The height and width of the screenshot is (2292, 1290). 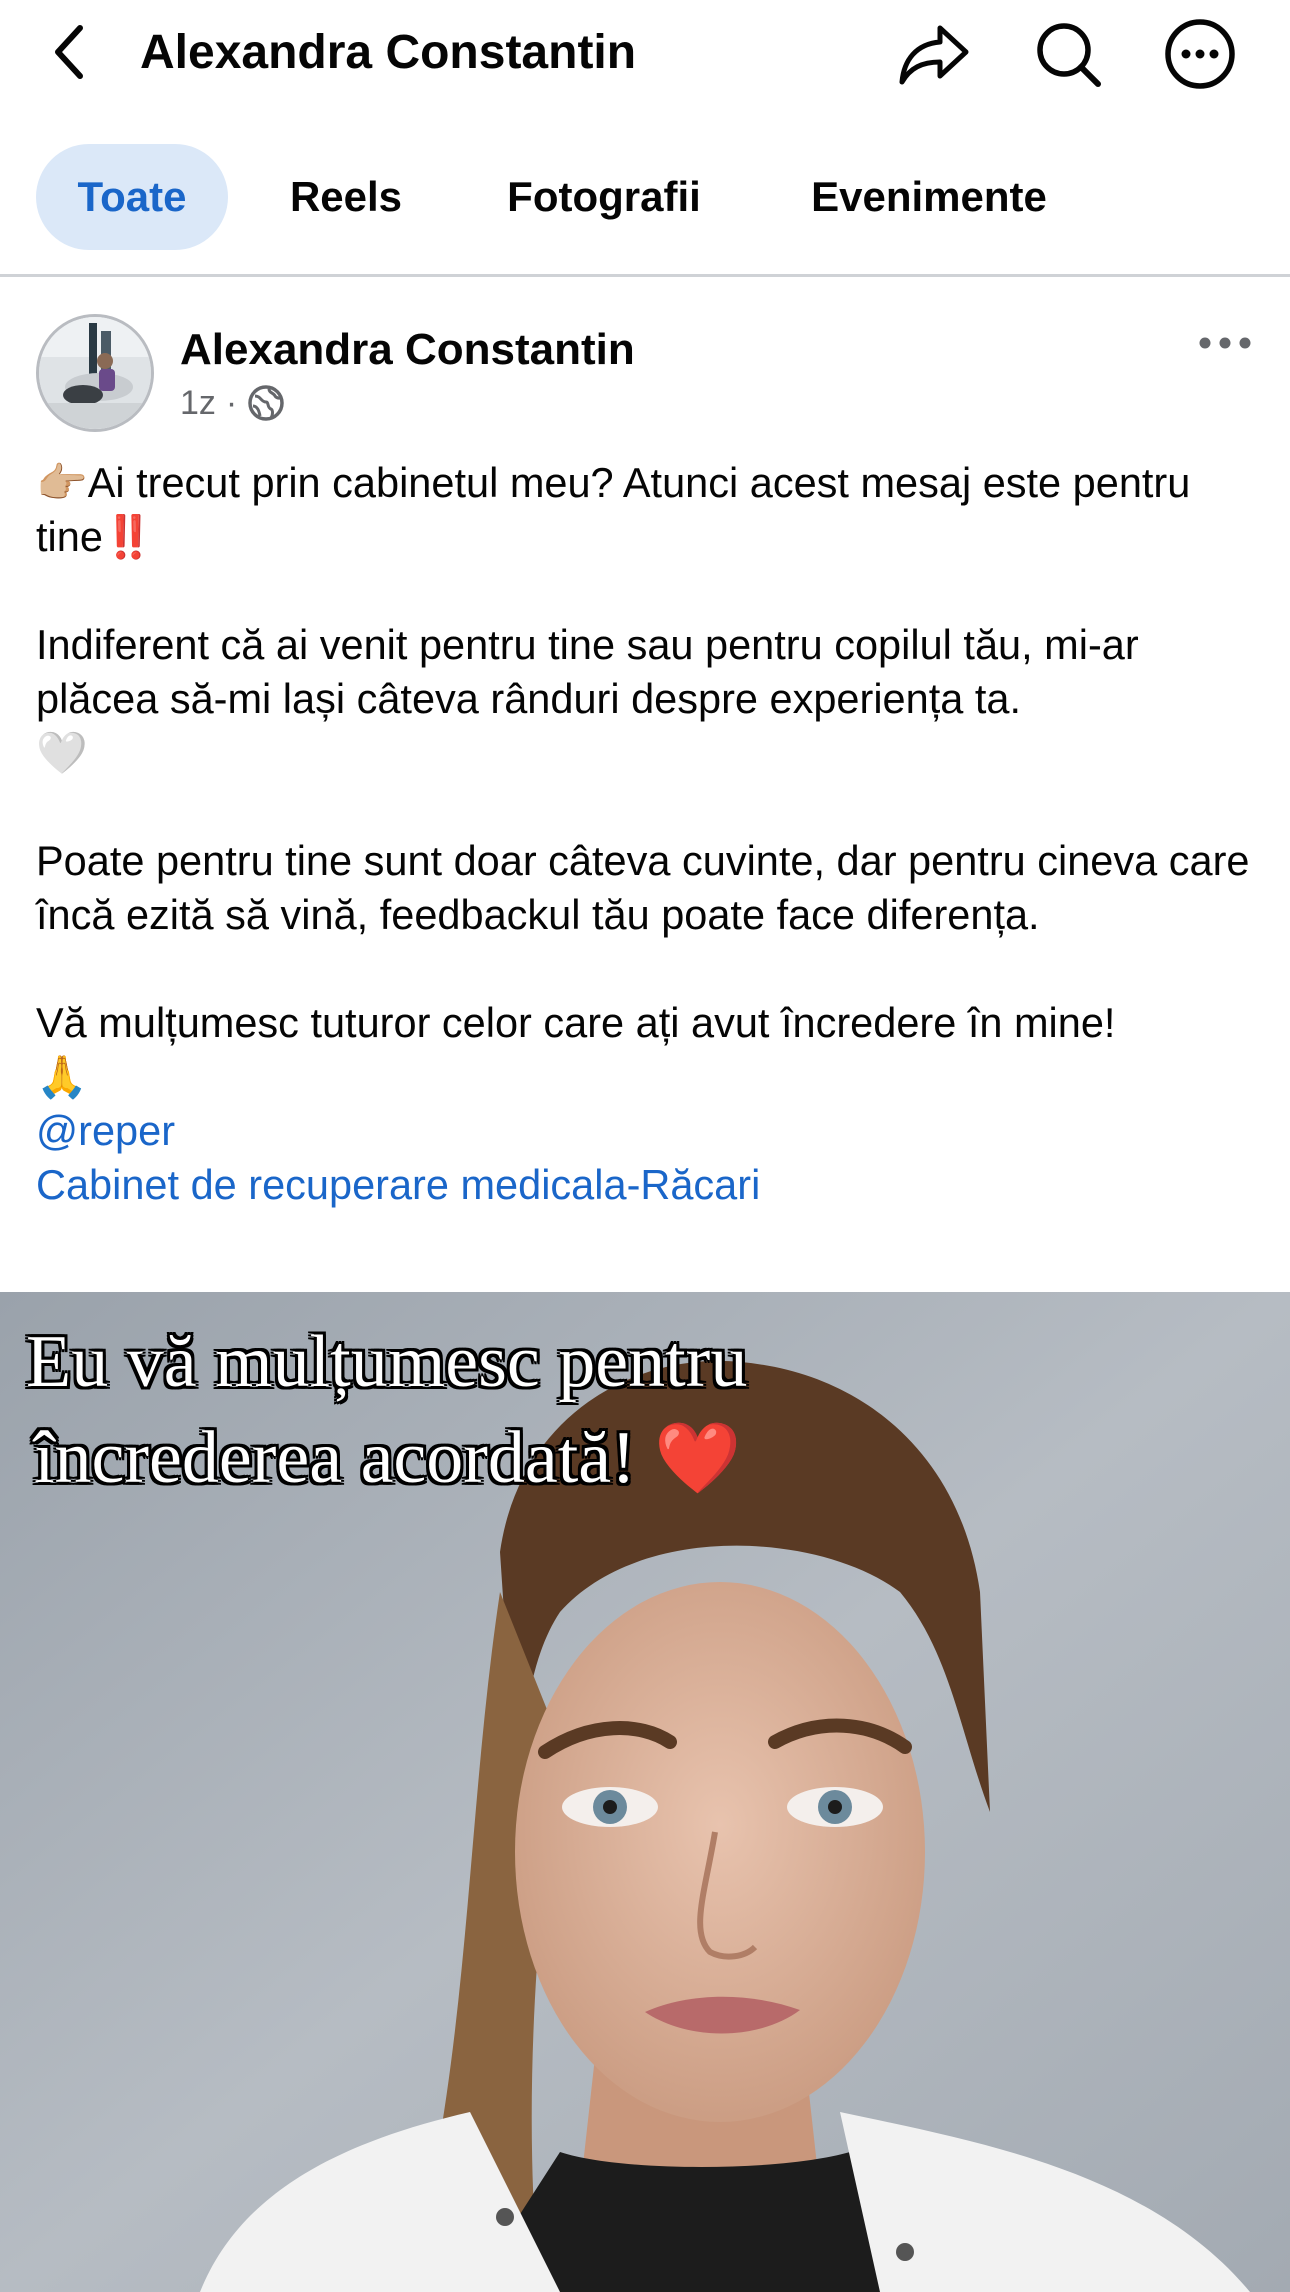 I want to click on more-horizontal-icon, so click(x=1225, y=343).